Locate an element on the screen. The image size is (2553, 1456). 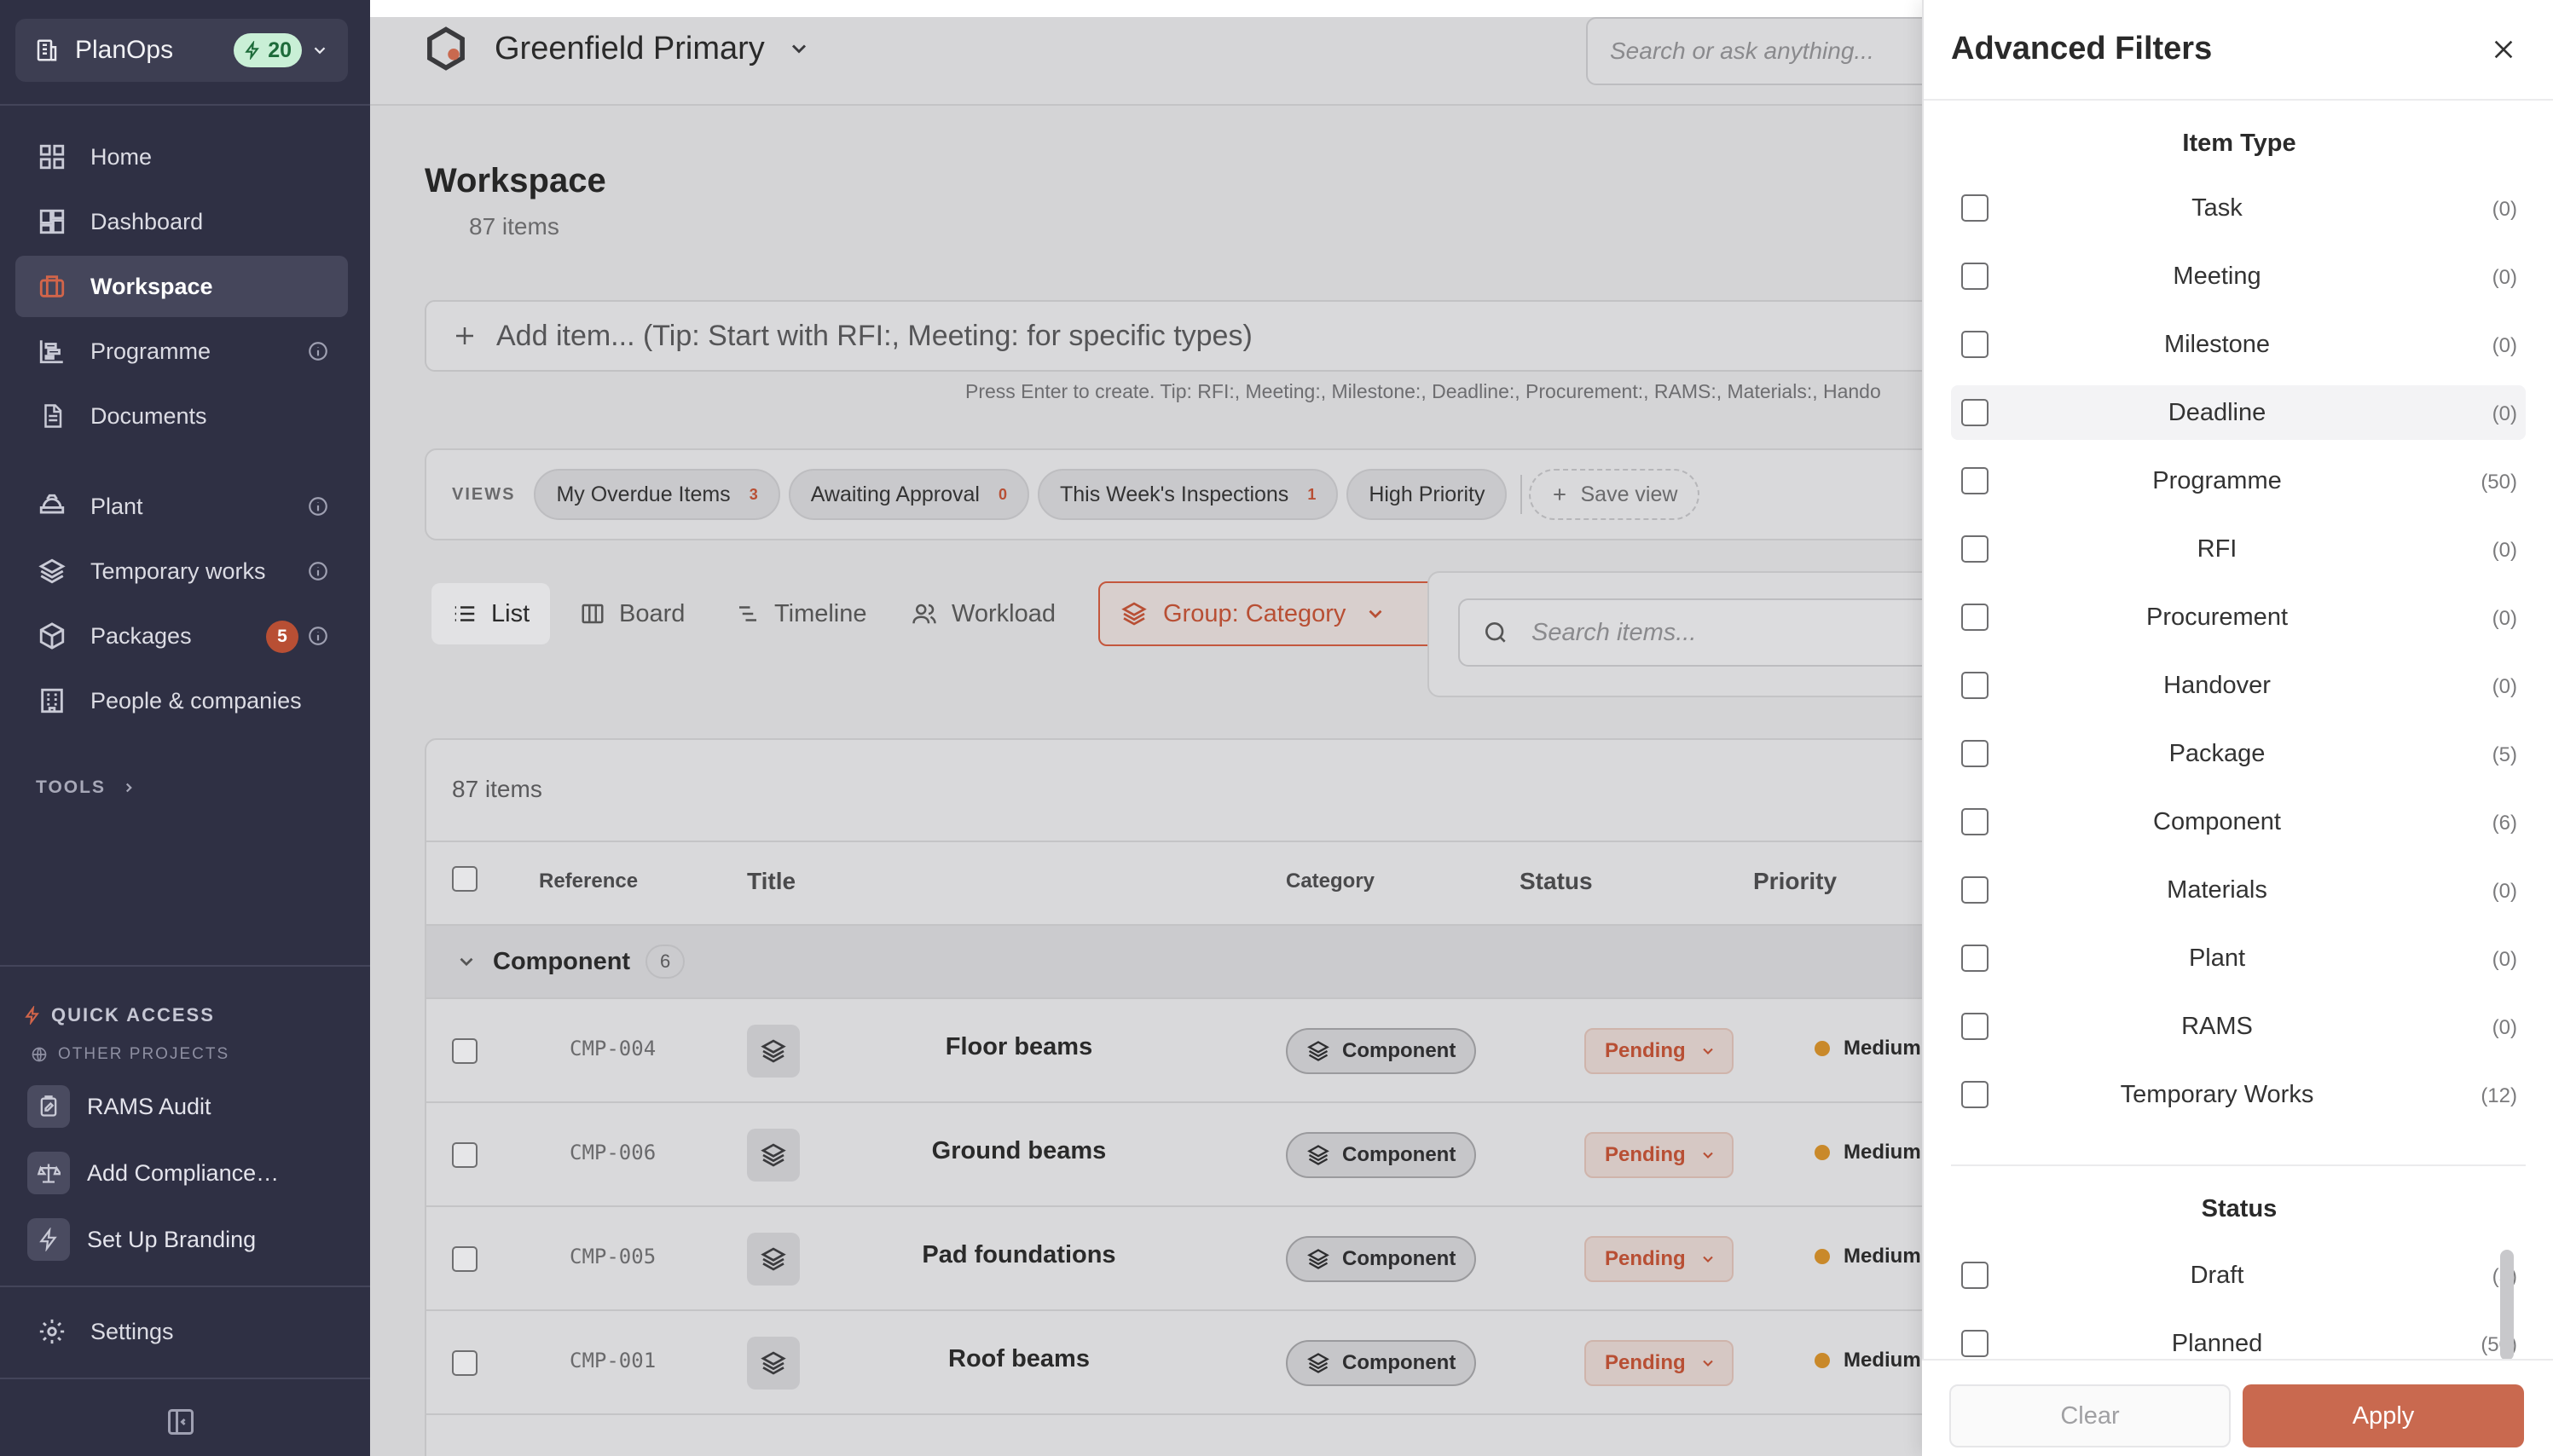
apply-button: Apply is located at coordinates (2383, 1415).